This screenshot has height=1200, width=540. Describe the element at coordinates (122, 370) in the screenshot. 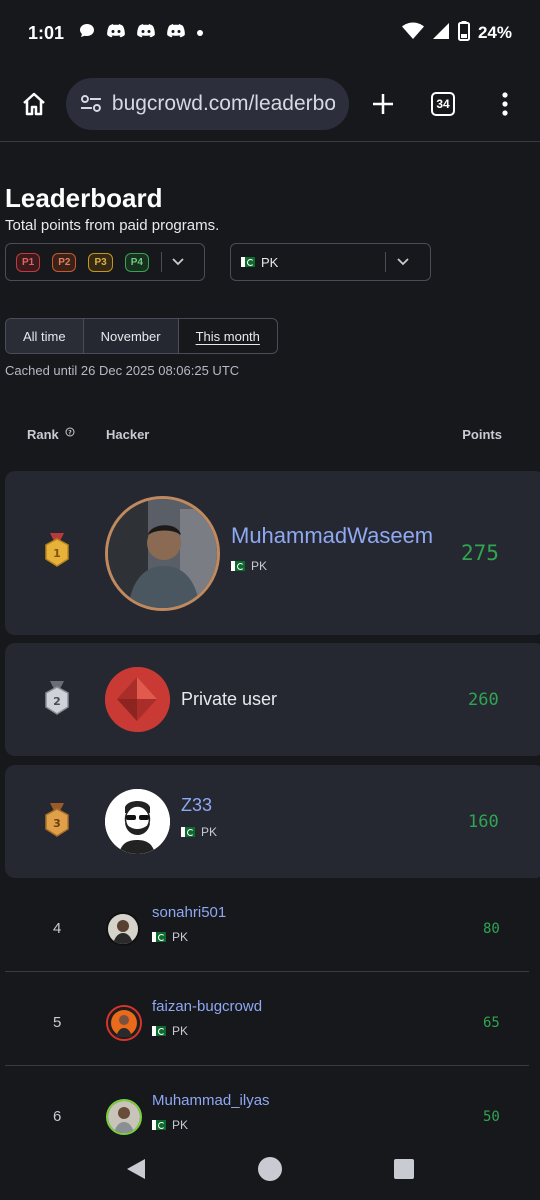

I see `cached-note: Cached until 26 Dec 2025 08:06:25 UTC` at that location.